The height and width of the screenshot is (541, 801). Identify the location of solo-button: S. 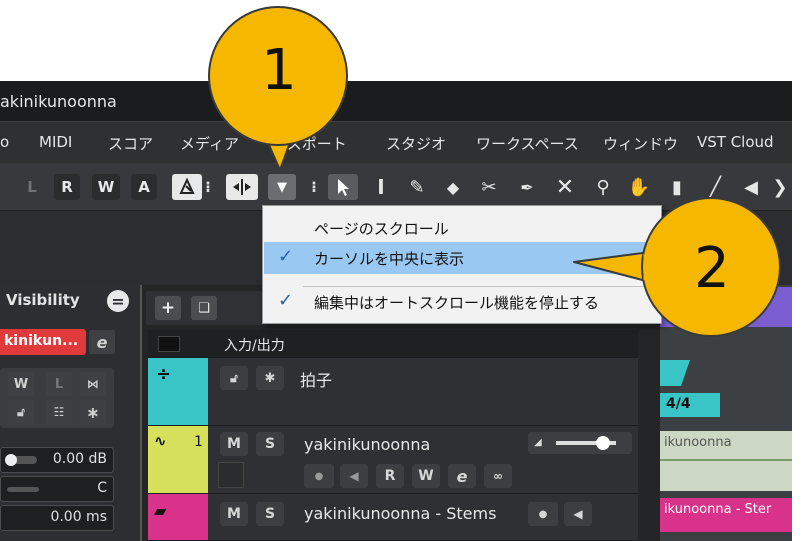
(270, 444).